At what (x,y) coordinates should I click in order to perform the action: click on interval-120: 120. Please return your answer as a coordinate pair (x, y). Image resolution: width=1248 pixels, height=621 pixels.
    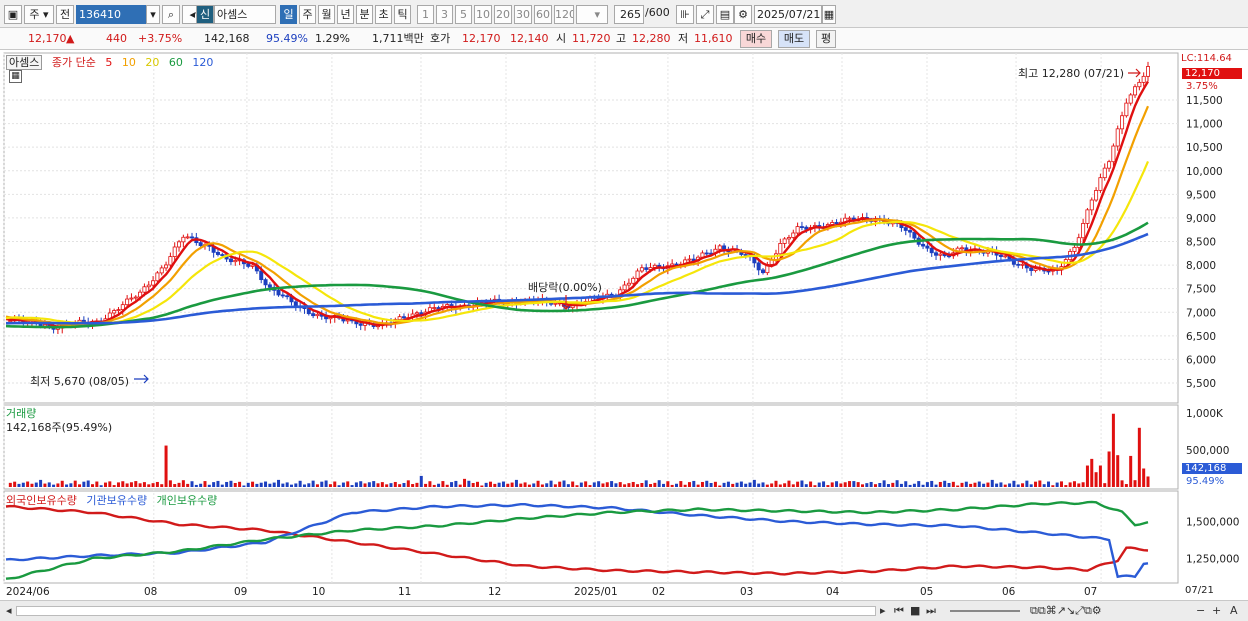
    Looking at the image, I should click on (564, 14).